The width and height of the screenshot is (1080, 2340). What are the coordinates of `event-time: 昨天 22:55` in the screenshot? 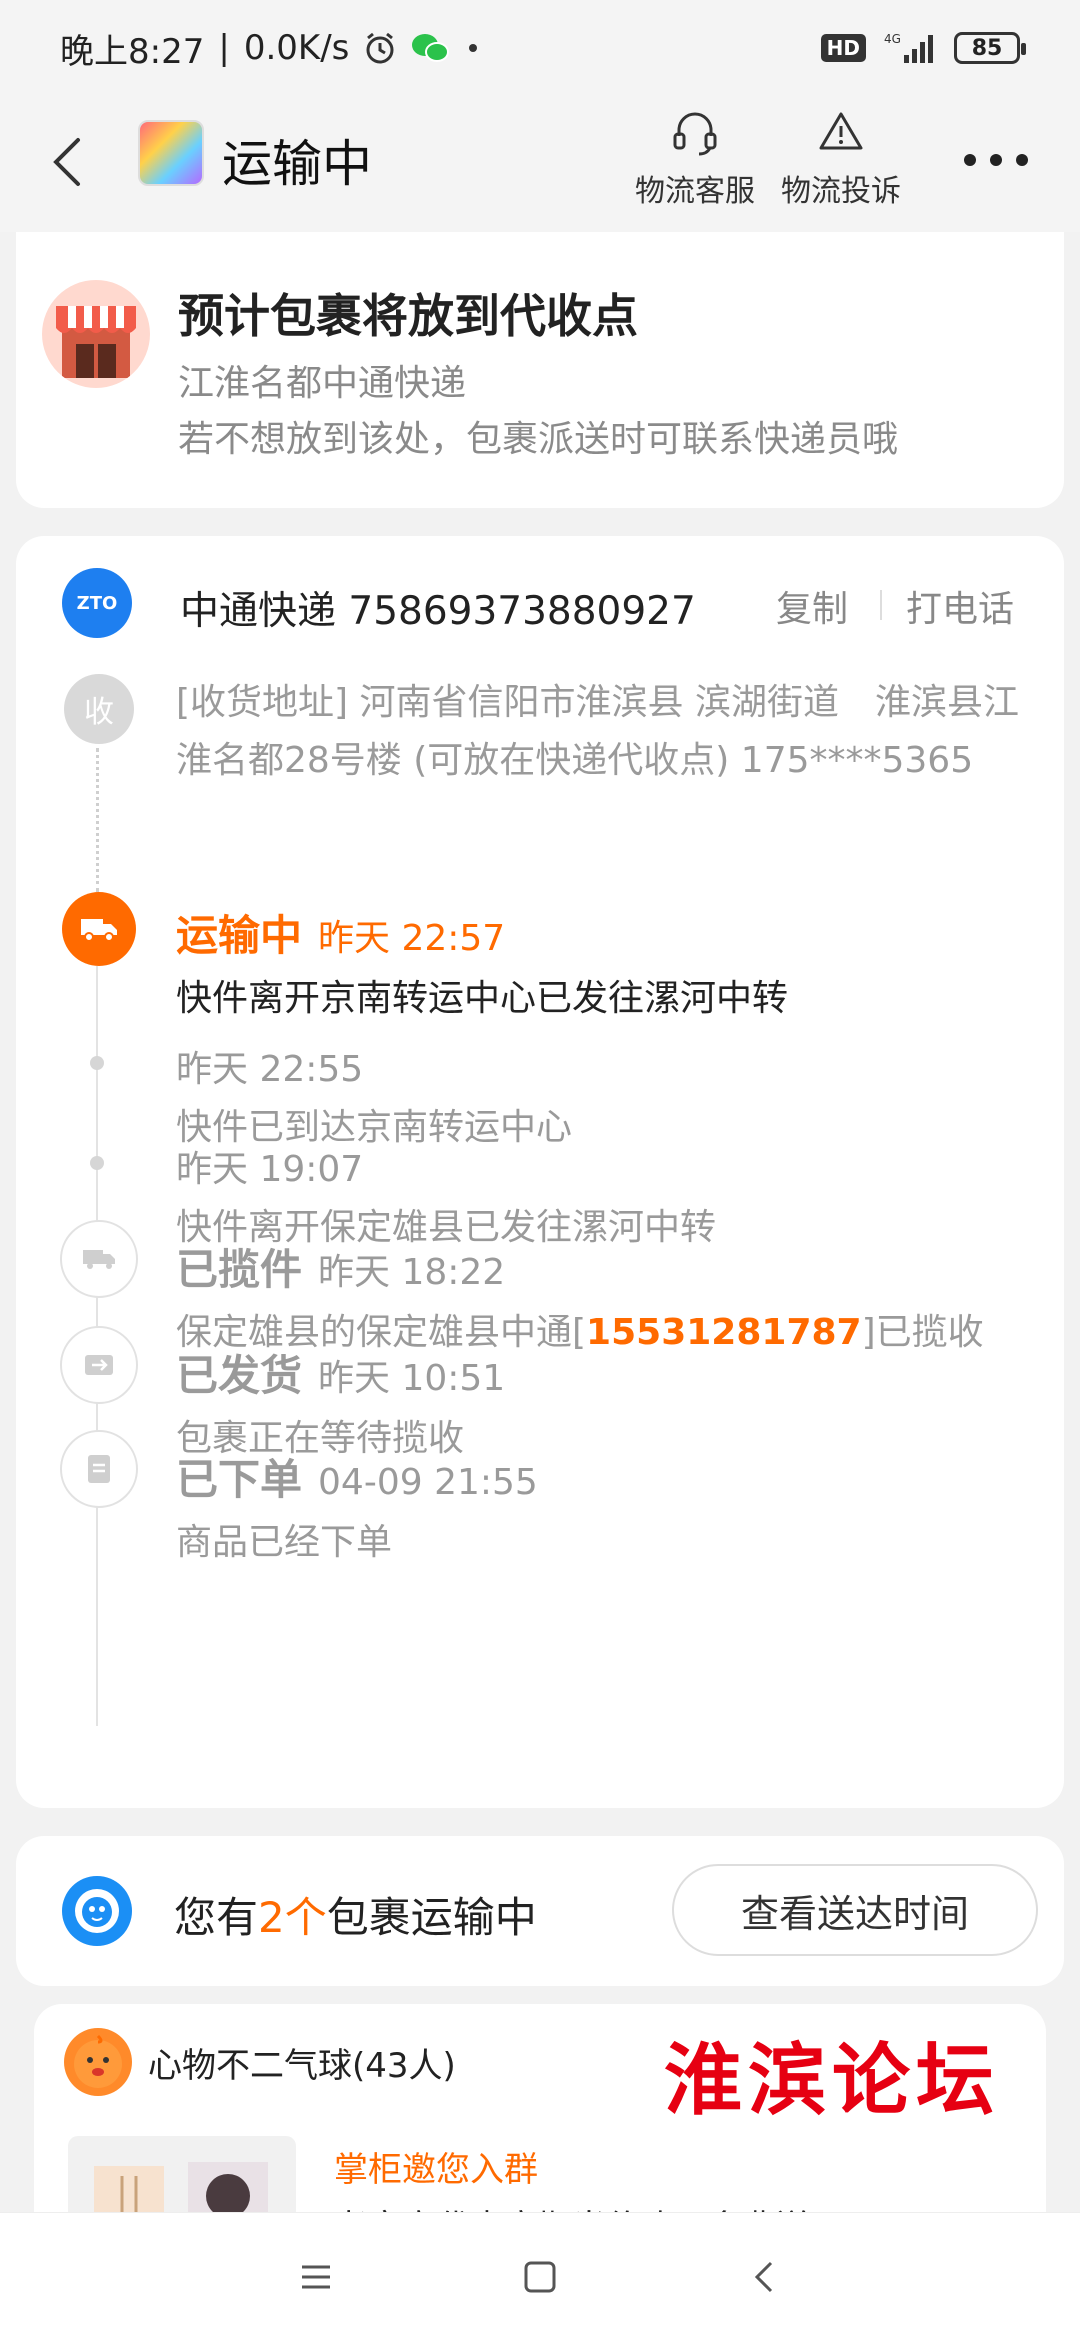 It's located at (270, 1069).